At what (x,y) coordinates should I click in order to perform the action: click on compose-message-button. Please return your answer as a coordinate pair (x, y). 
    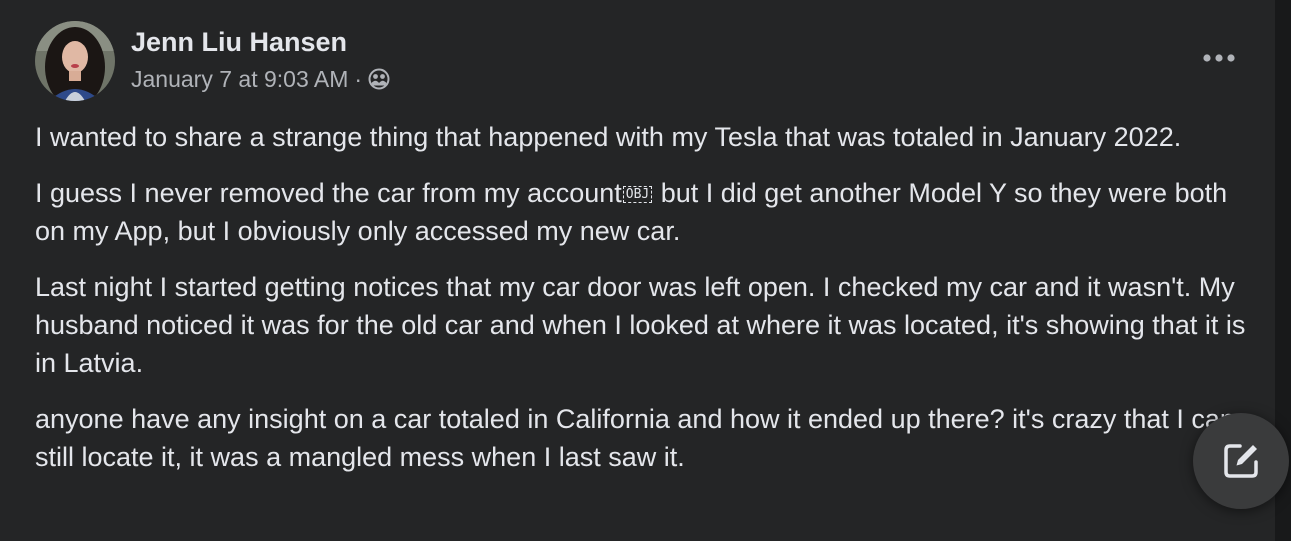
    Looking at the image, I should click on (1241, 461).